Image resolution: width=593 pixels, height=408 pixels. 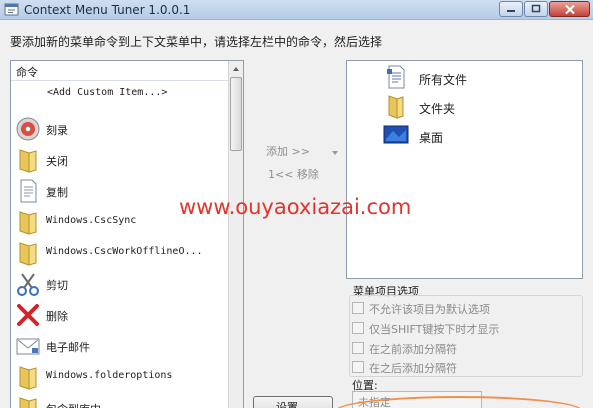 I want to click on command-label: 剪切, so click(x=57, y=285).